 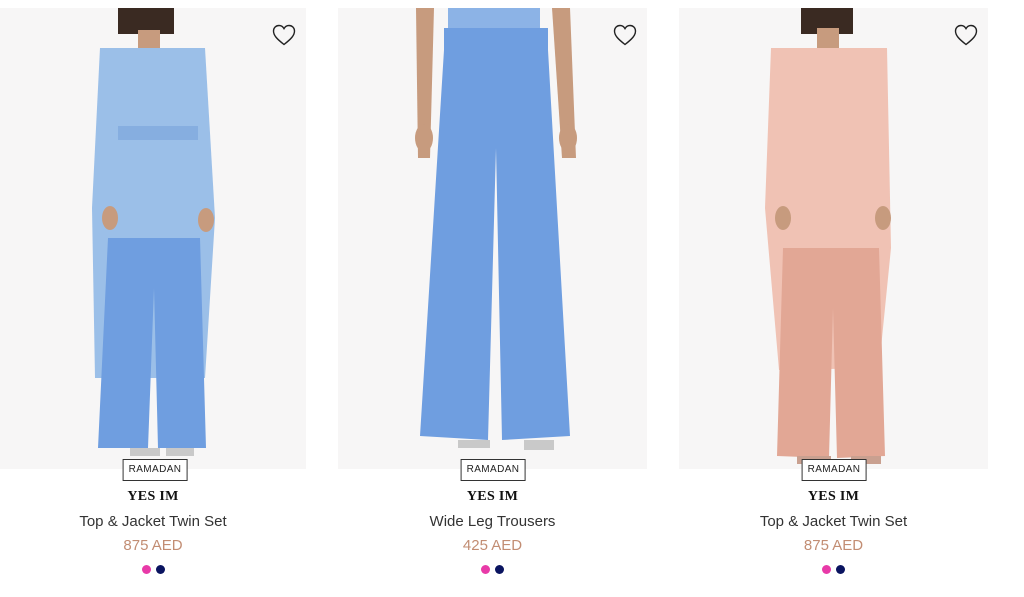 What do you see at coordinates (496, 229) in the screenshot?
I see `product-photo-wide-leg-trousers-blue` at bounding box center [496, 229].